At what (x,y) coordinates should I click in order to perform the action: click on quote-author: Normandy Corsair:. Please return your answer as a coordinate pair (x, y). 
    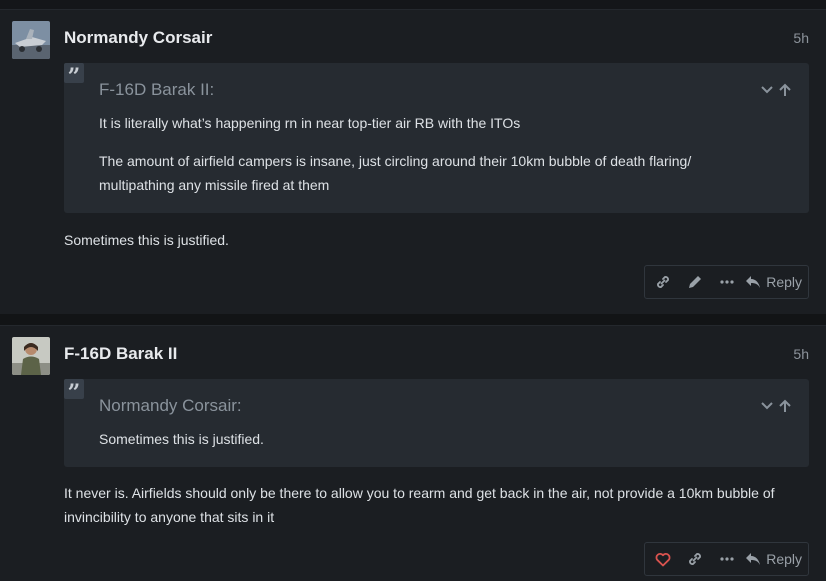
    Looking at the image, I should click on (170, 406).